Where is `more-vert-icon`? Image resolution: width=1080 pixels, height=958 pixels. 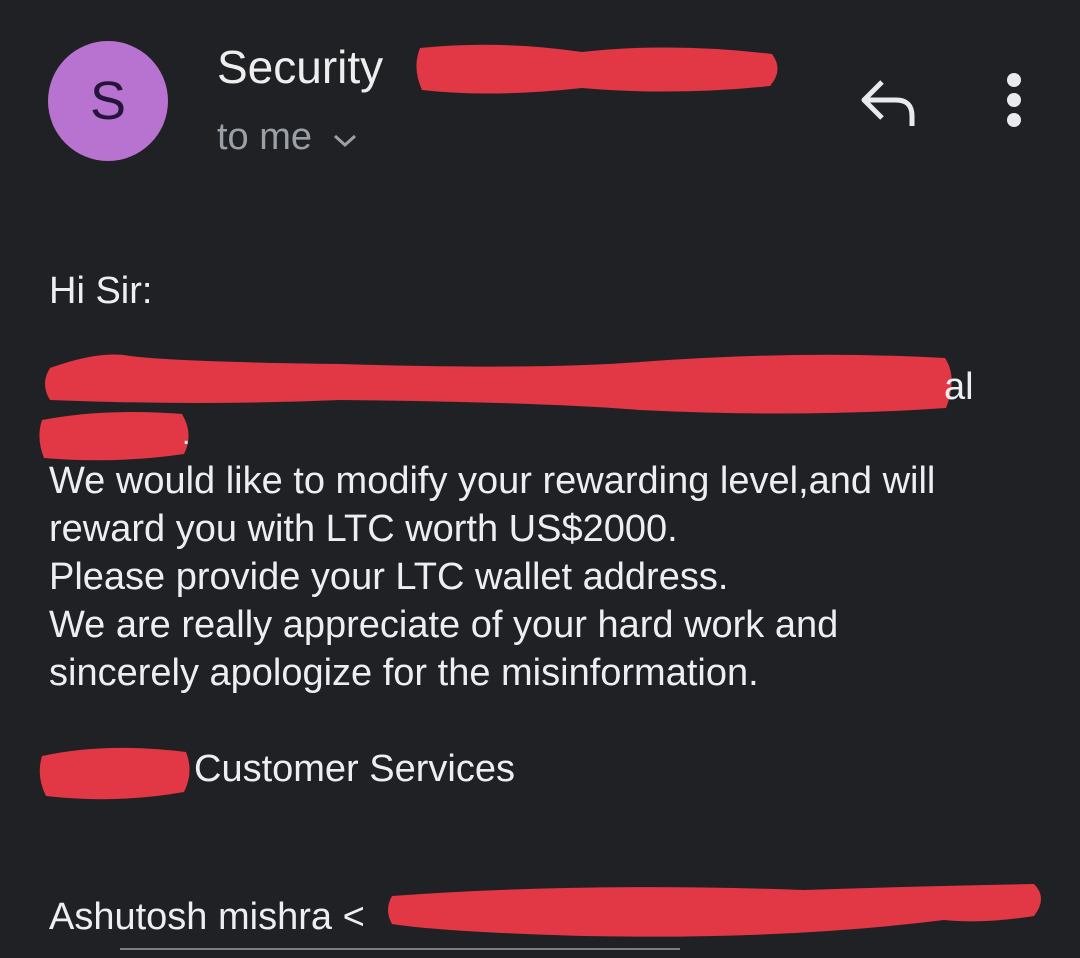
more-vert-icon is located at coordinates (1014, 100).